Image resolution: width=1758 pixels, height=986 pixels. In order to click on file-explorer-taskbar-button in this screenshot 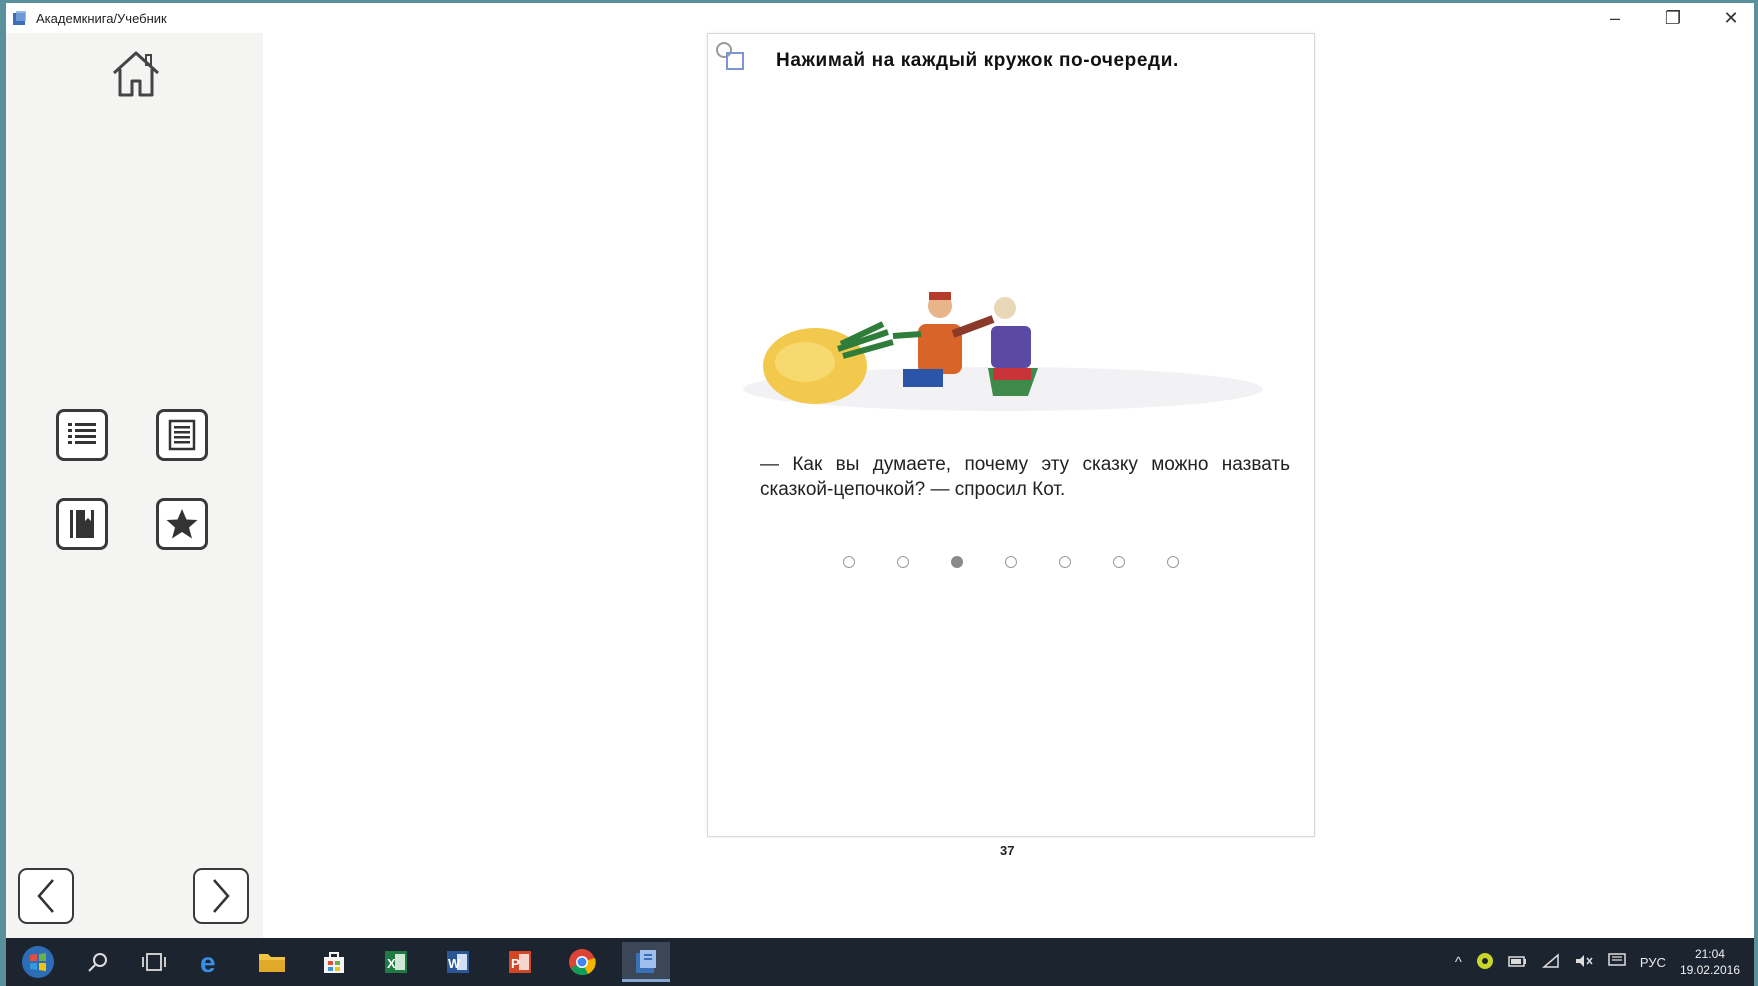, I will do `click(272, 962)`.